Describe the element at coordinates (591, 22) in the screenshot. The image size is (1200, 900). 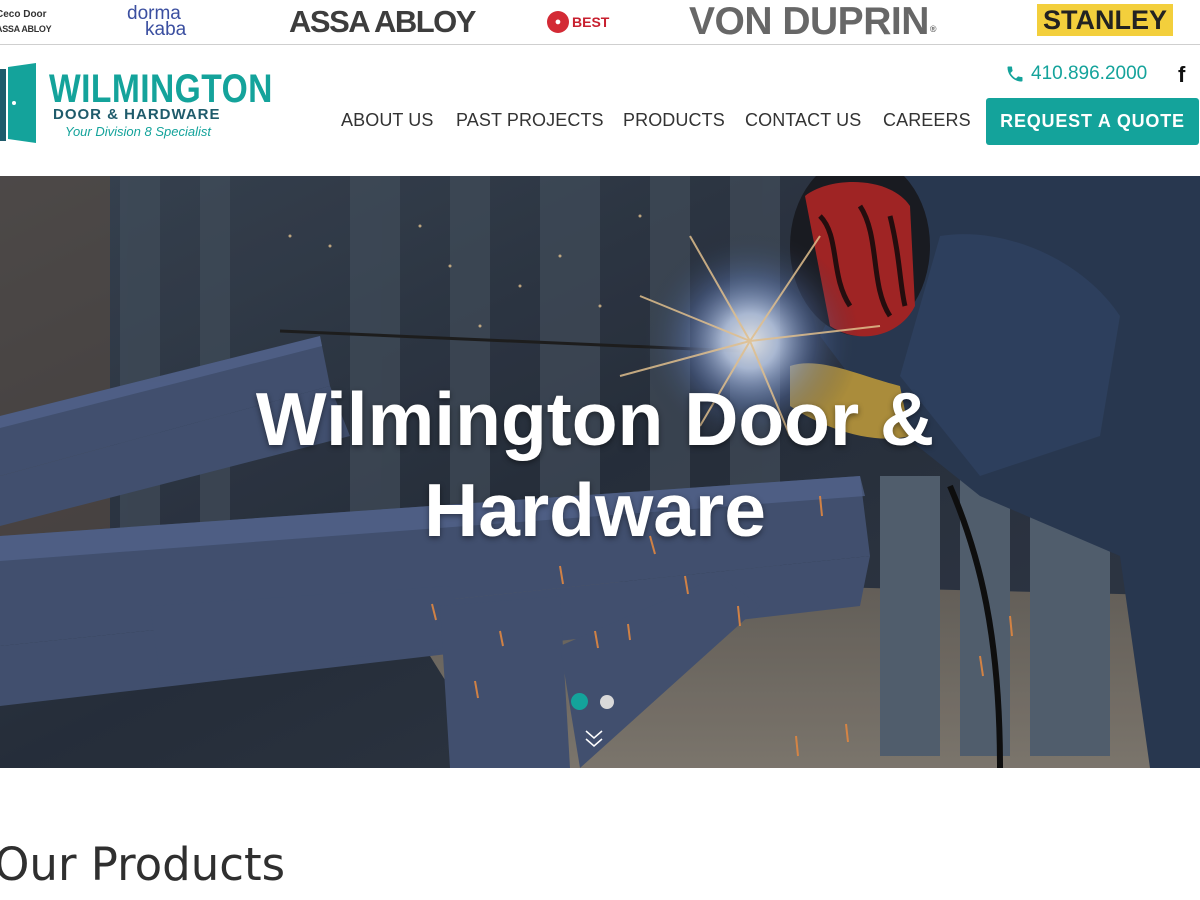
I see `best-logo-text: BEST` at that location.